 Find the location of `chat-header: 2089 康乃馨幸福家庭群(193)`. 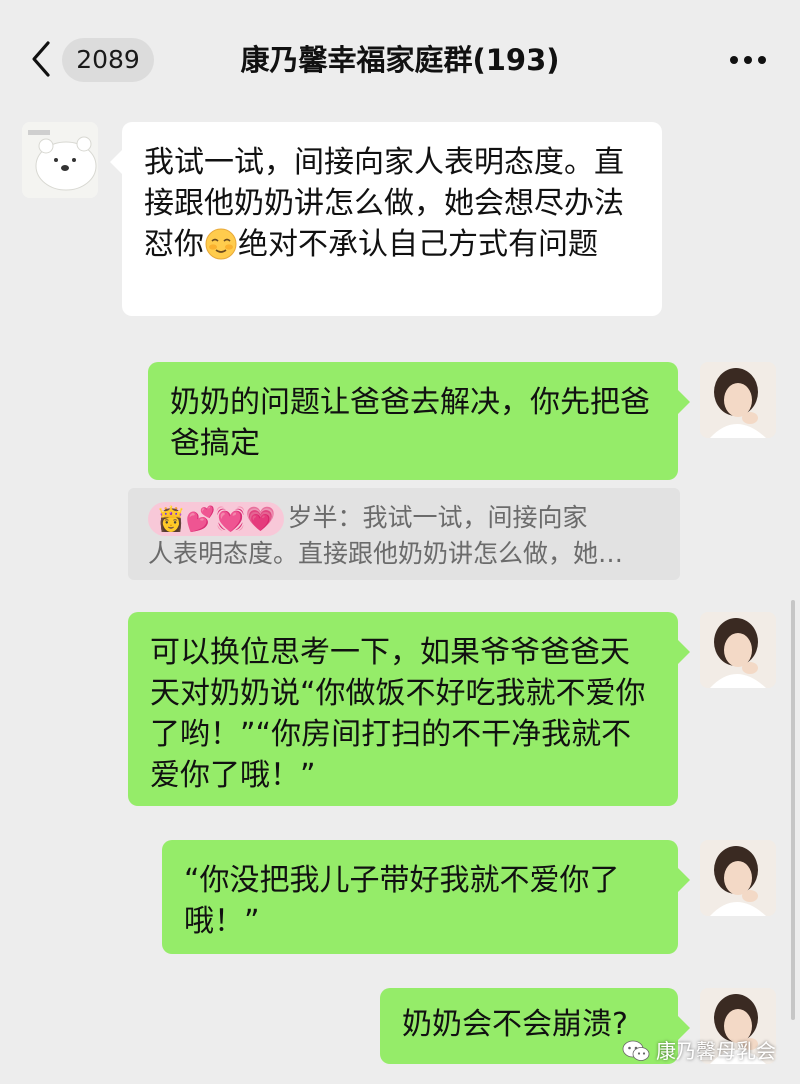

chat-header: 2089 康乃馨幸福家庭群(193) is located at coordinates (400, 52).